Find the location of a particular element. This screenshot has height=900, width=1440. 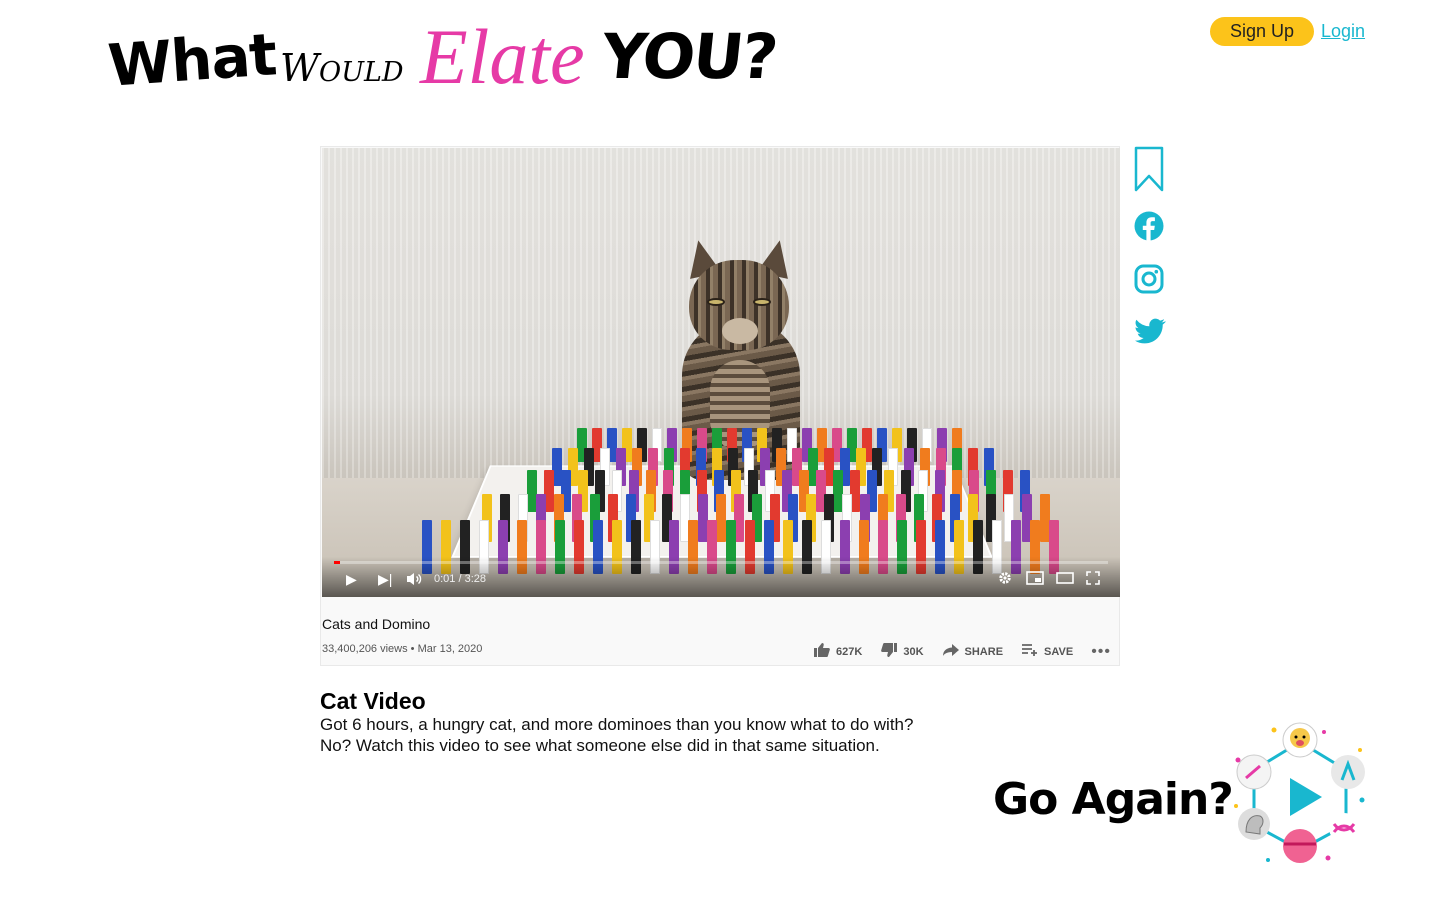

video-actions: 627K 30K SHARE SAVE ••• is located at coordinates (962, 652).